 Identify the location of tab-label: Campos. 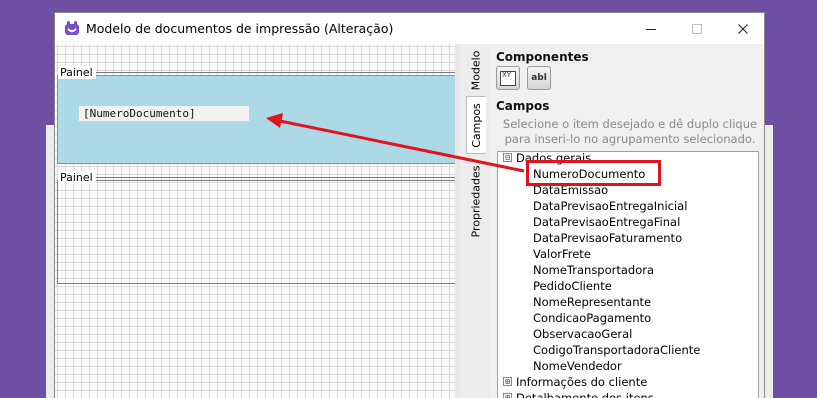
(476, 125).